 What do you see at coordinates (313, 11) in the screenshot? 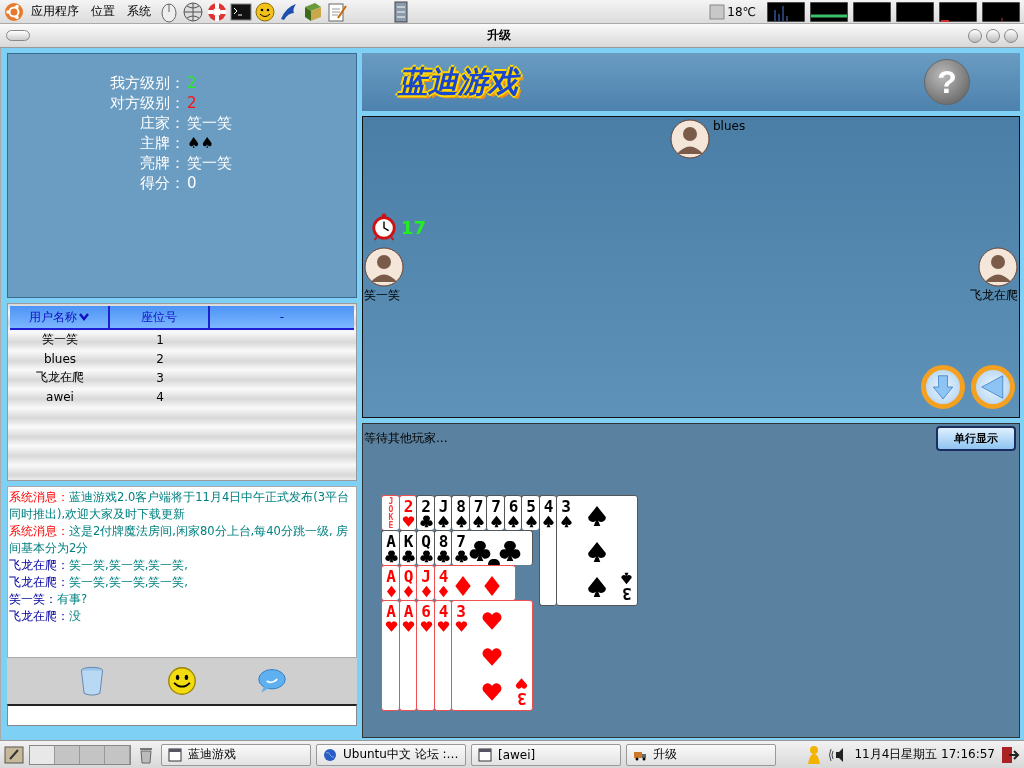
I see `book-icon` at bounding box center [313, 11].